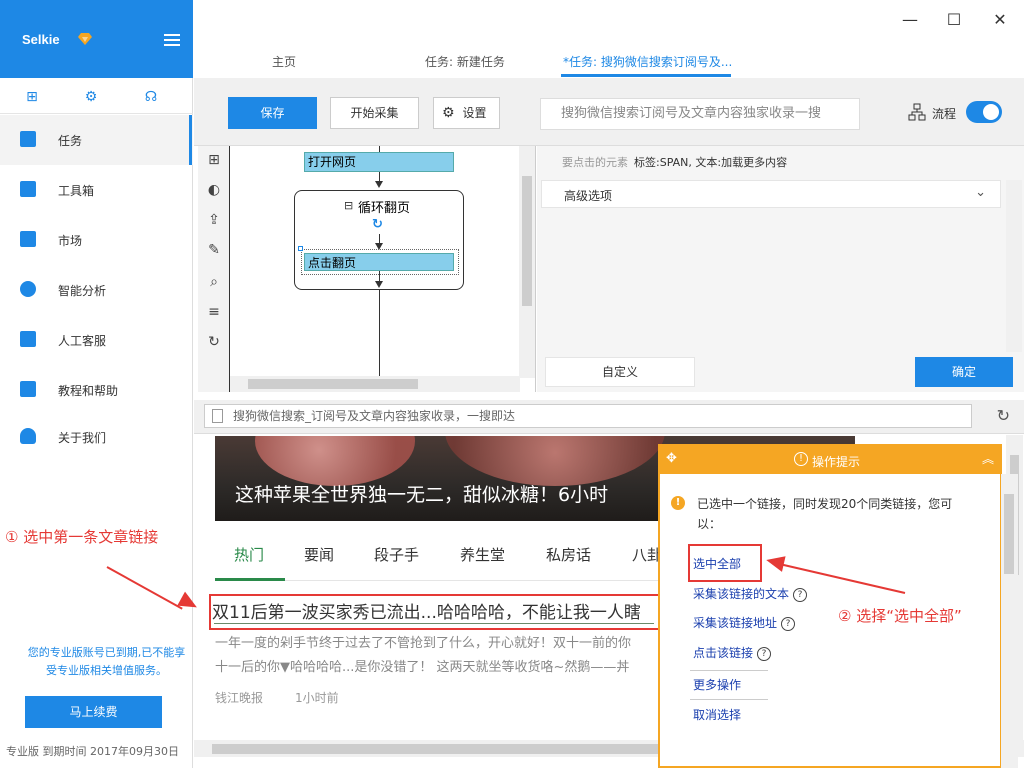 The image size is (1024, 768). What do you see at coordinates (620, 372) in the screenshot?
I see `custom-button: 自定义` at bounding box center [620, 372].